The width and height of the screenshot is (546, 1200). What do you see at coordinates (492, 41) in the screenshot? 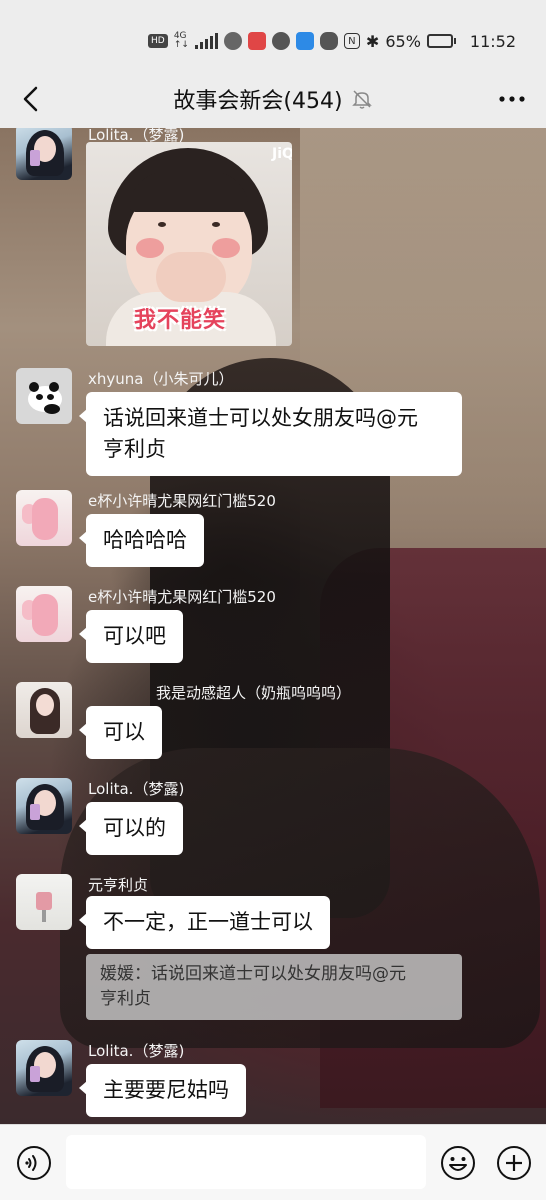
I see `clock: 11:52` at bounding box center [492, 41].